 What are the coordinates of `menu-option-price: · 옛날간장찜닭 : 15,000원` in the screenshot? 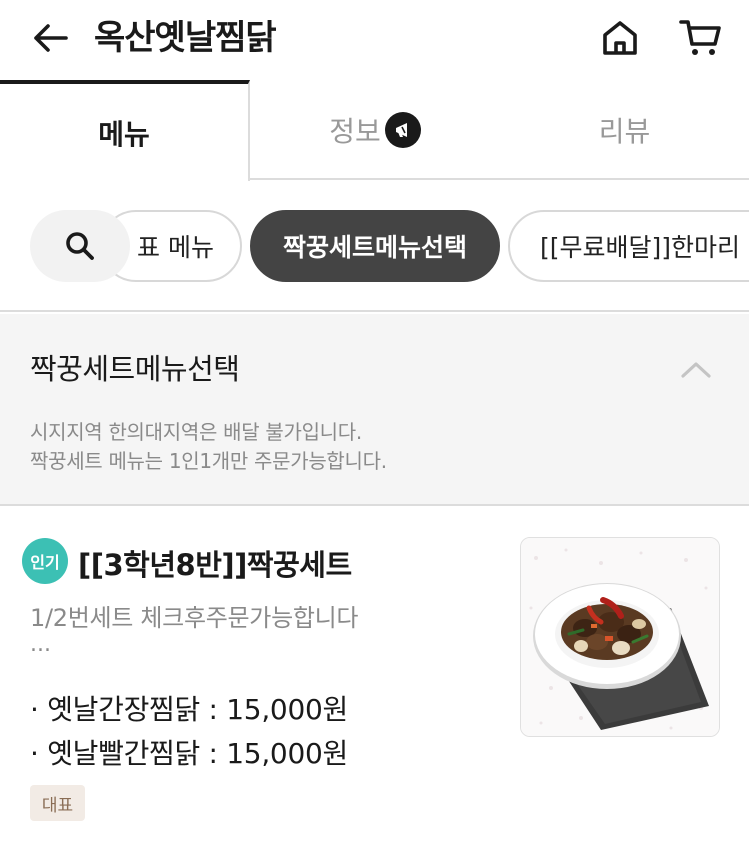 It's located at (189, 709).